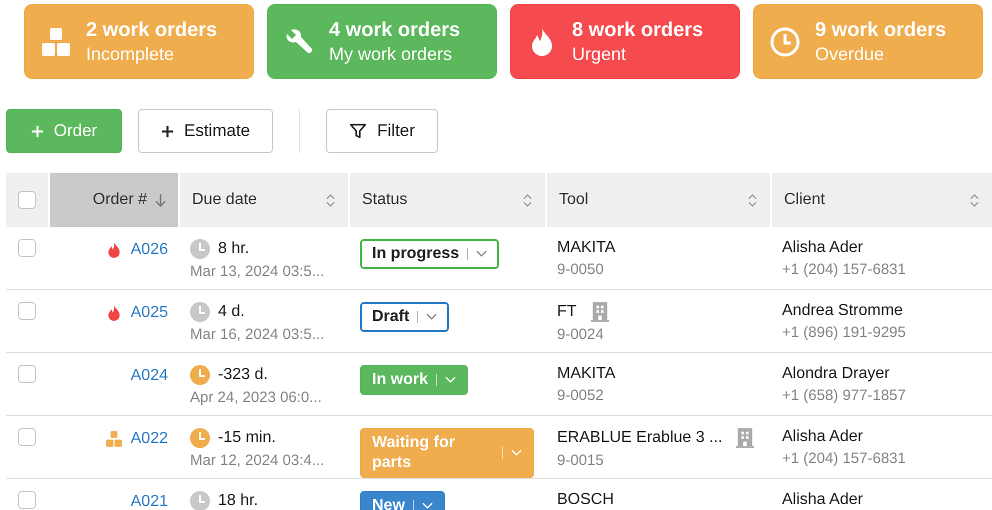 This screenshot has width=992, height=510. I want to click on due-time: -323 d., so click(243, 375).